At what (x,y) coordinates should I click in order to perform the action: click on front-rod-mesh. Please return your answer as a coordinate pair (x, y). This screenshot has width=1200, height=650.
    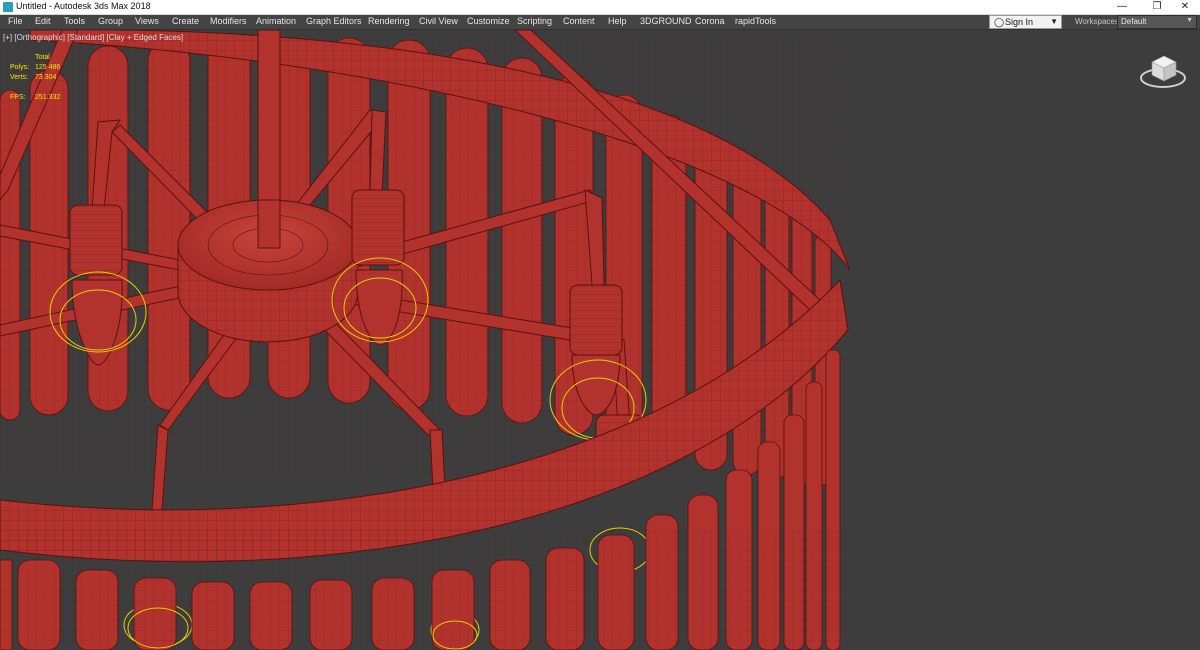
    Looking at the image, I should click on (425, 590).